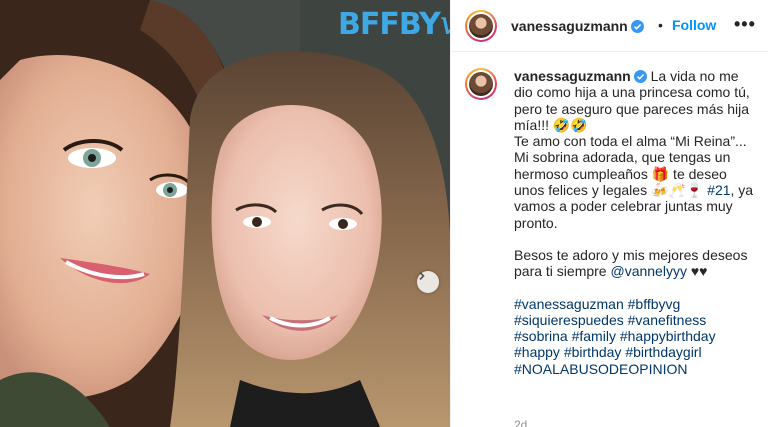 This screenshot has height=427, width=768. I want to click on hashtag-line: #happy #birthday #birthdaygirl, so click(635, 352).